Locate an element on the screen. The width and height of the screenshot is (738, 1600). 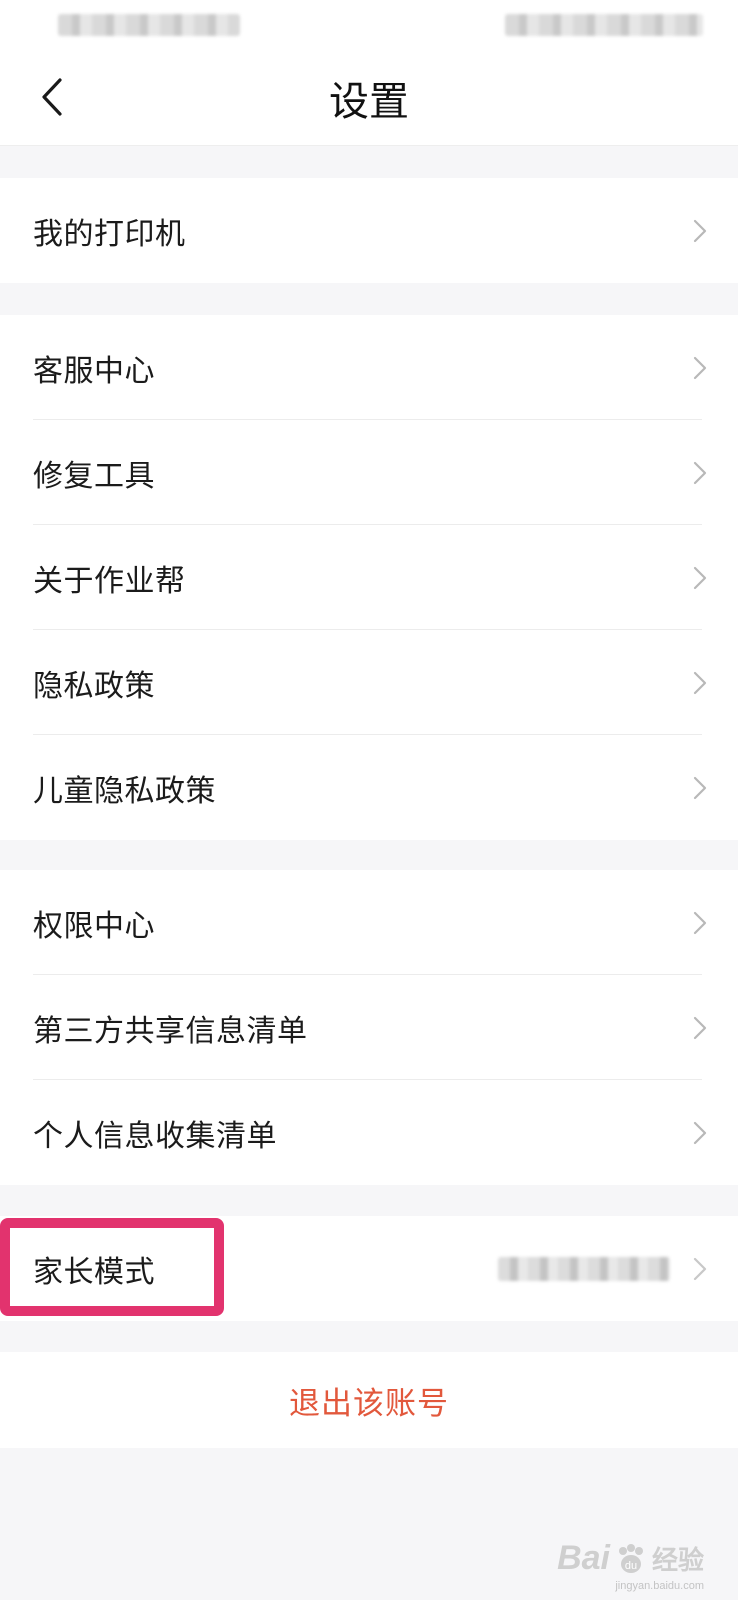
settings-group-printer: 我的打印机 is located at coordinates (369, 230).